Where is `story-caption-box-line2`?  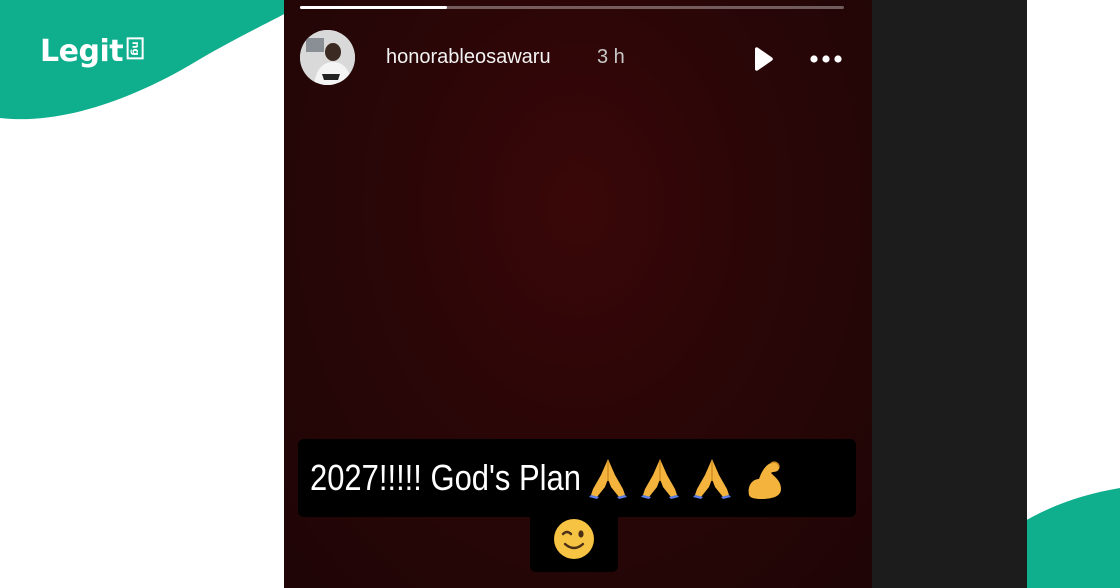
story-caption-box-line2 is located at coordinates (574, 539).